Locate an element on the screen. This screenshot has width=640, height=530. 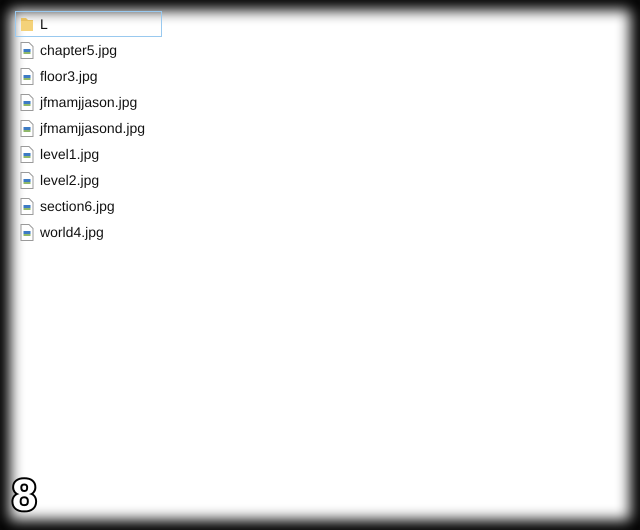
file-item: level1.jpg is located at coordinates (88, 154).